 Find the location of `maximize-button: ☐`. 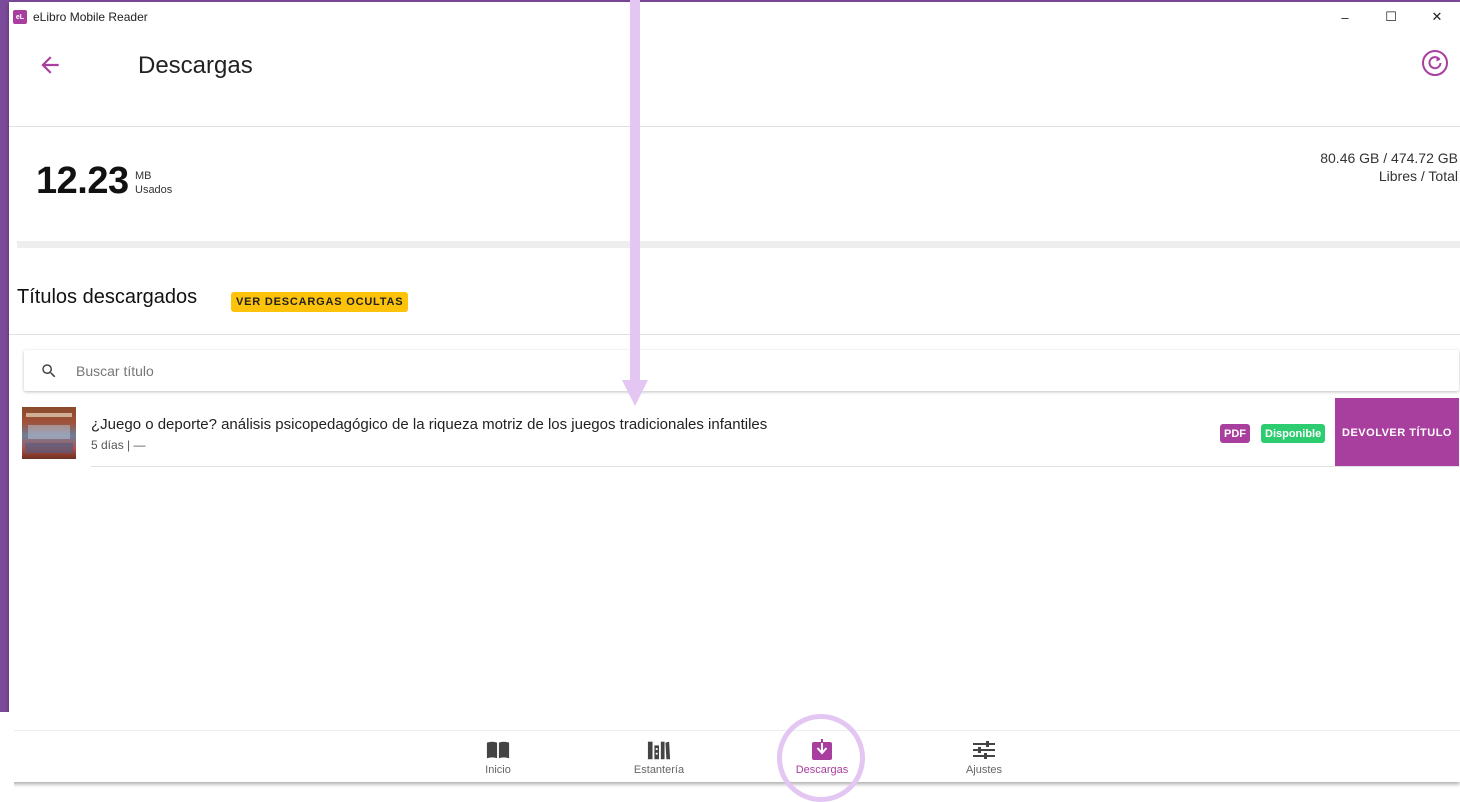

maximize-button: ☐ is located at coordinates (1391, 17).